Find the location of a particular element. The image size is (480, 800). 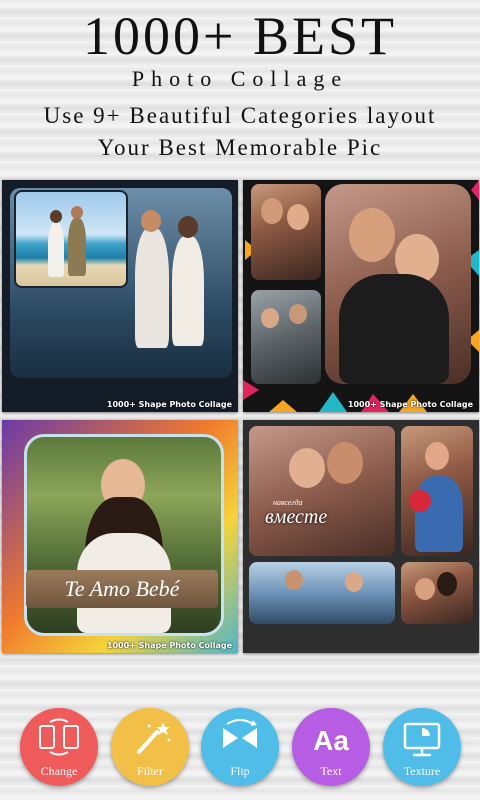

flip-button: Flip is located at coordinates (240, 747).